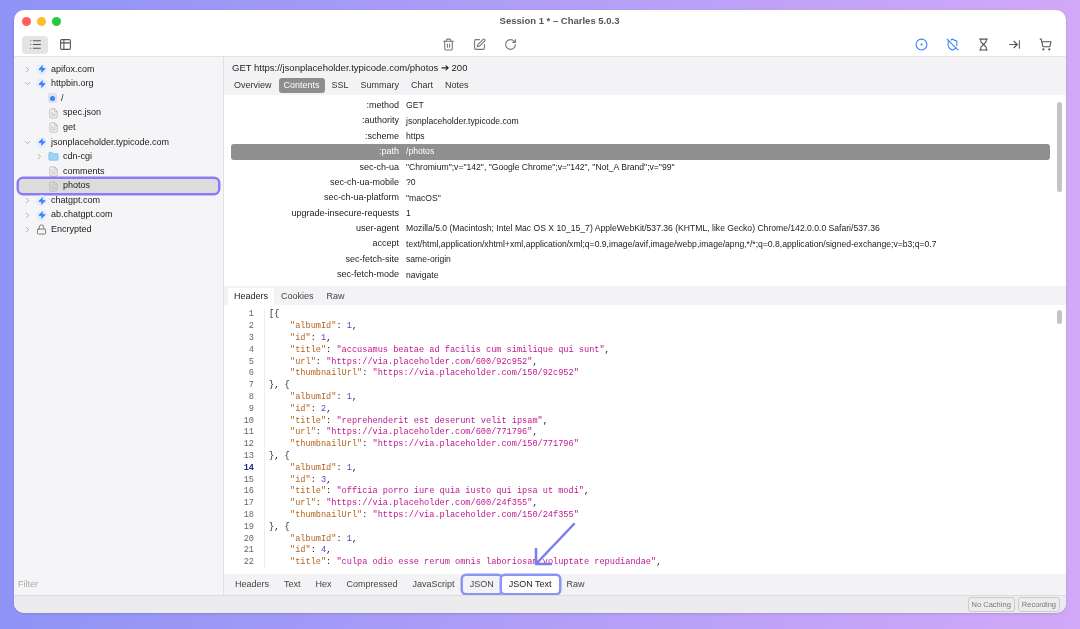 This screenshot has height=629, width=1080. Describe the element at coordinates (118, 584) in the screenshot. I see `filter-field: Filter` at that location.